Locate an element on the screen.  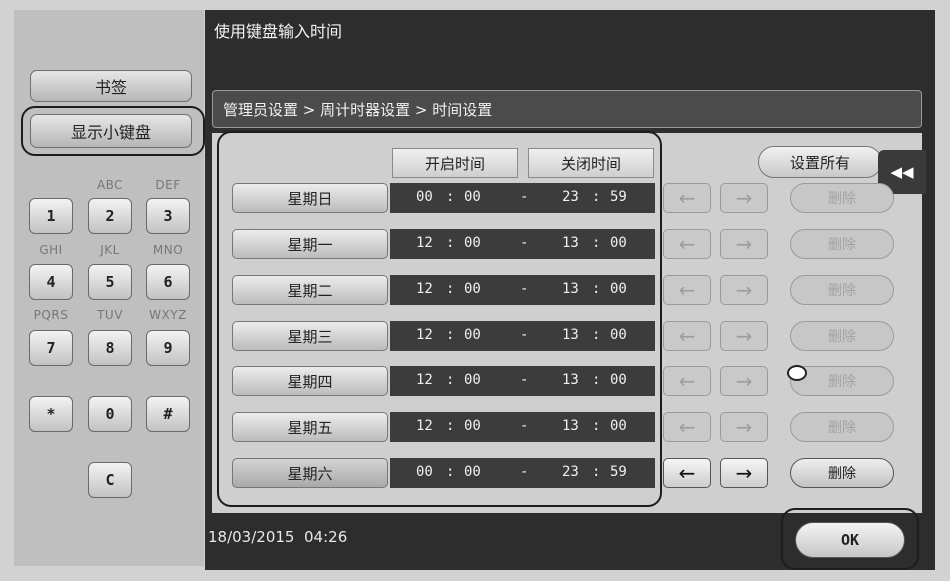
key-3: 3 is located at coordinates (168, 216).